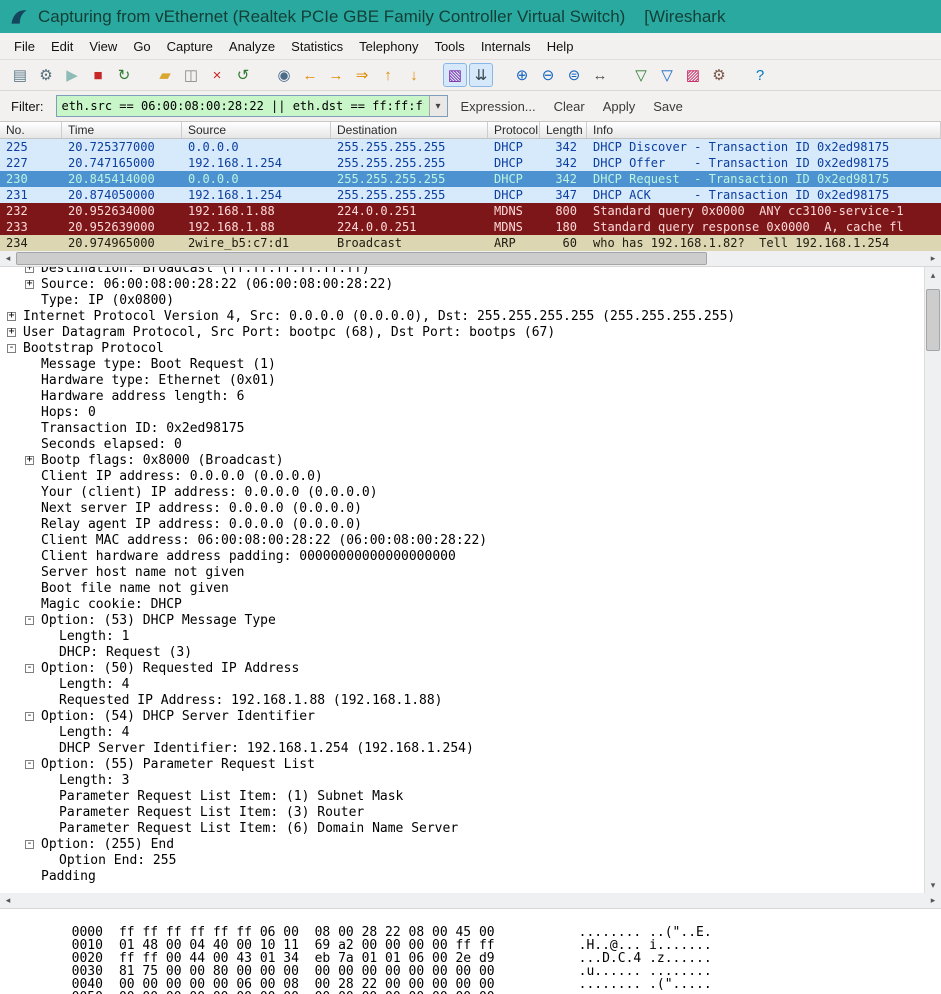  Describe the element at coordinates (522, 75) in the screenshot. I see `zoom-in-icon: ⊕` at that location.